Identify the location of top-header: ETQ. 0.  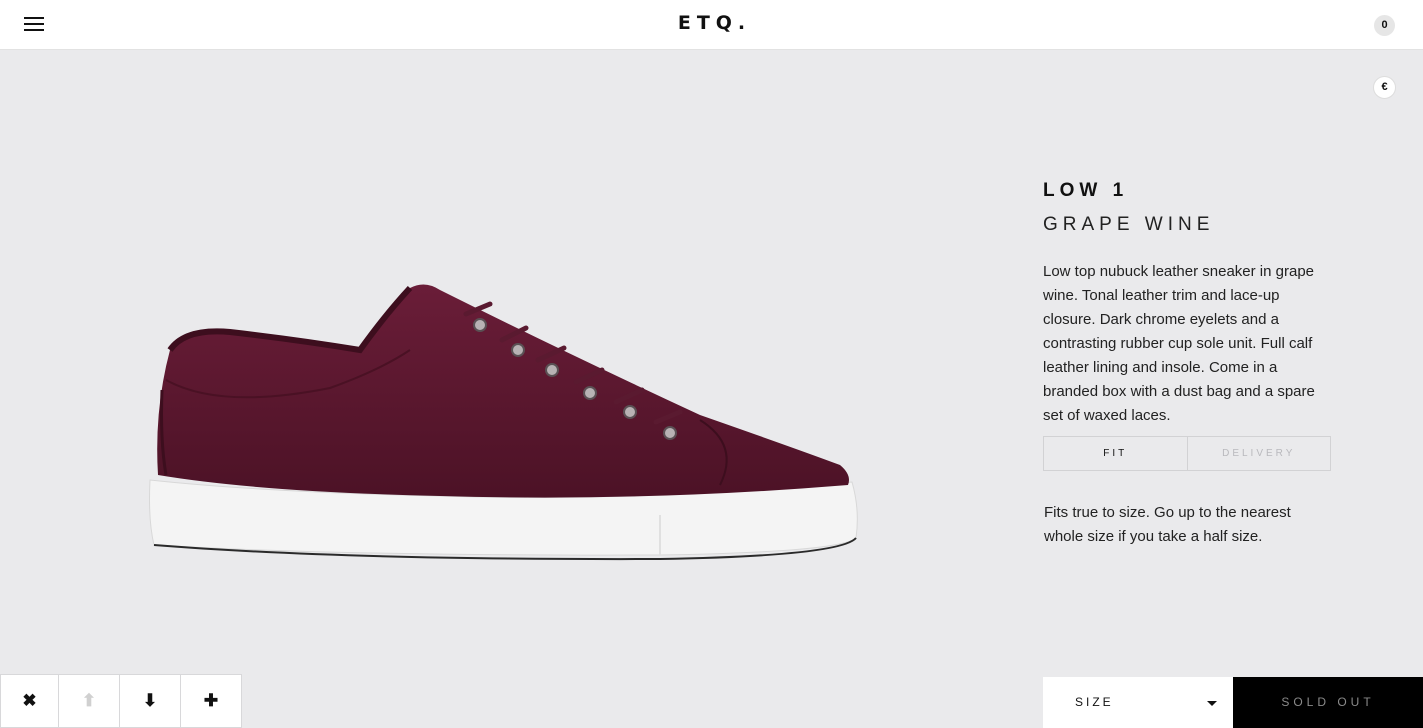
(711, 25).